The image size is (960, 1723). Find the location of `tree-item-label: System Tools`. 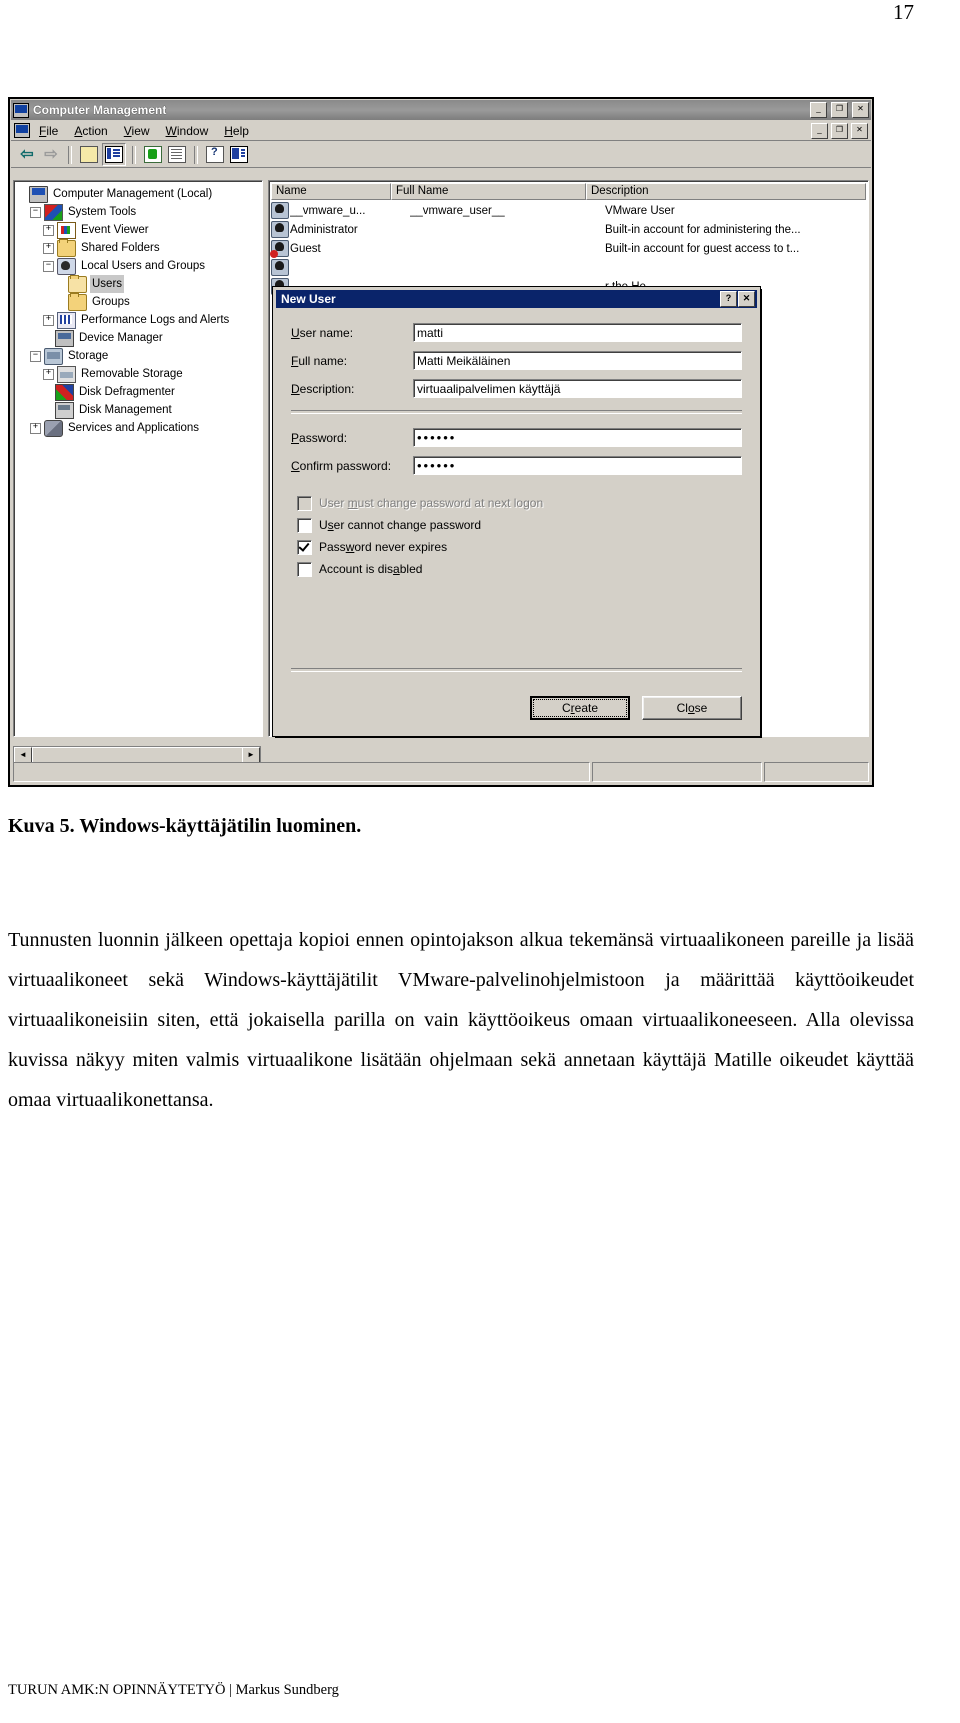

tree-item-label: System Tools is located at coordinates (102, 212).